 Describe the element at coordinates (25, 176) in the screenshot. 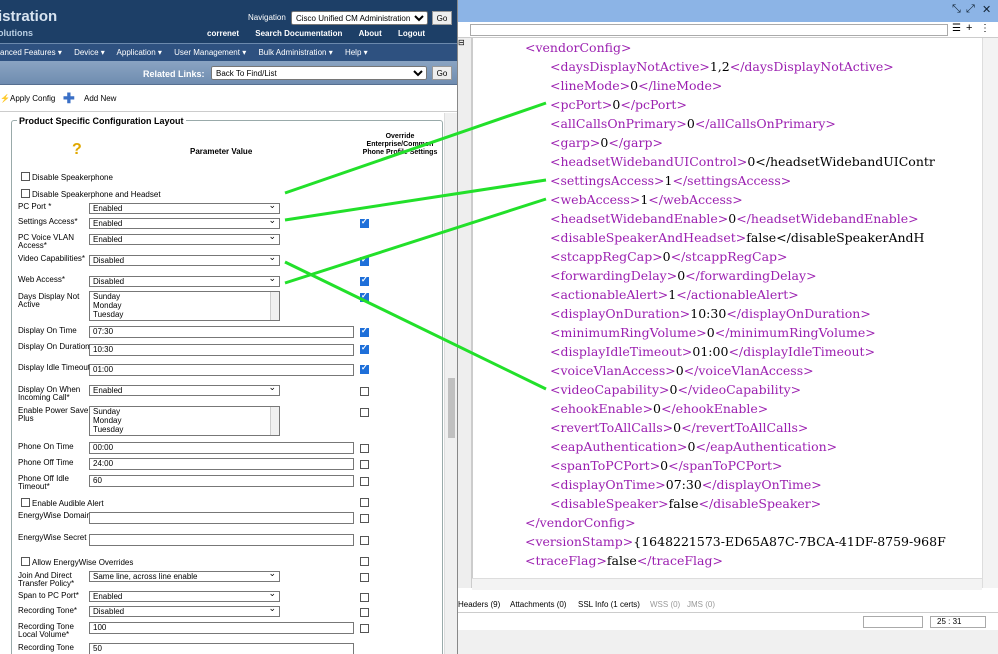

I see `disable-speakerphone-checkbox` at that location.